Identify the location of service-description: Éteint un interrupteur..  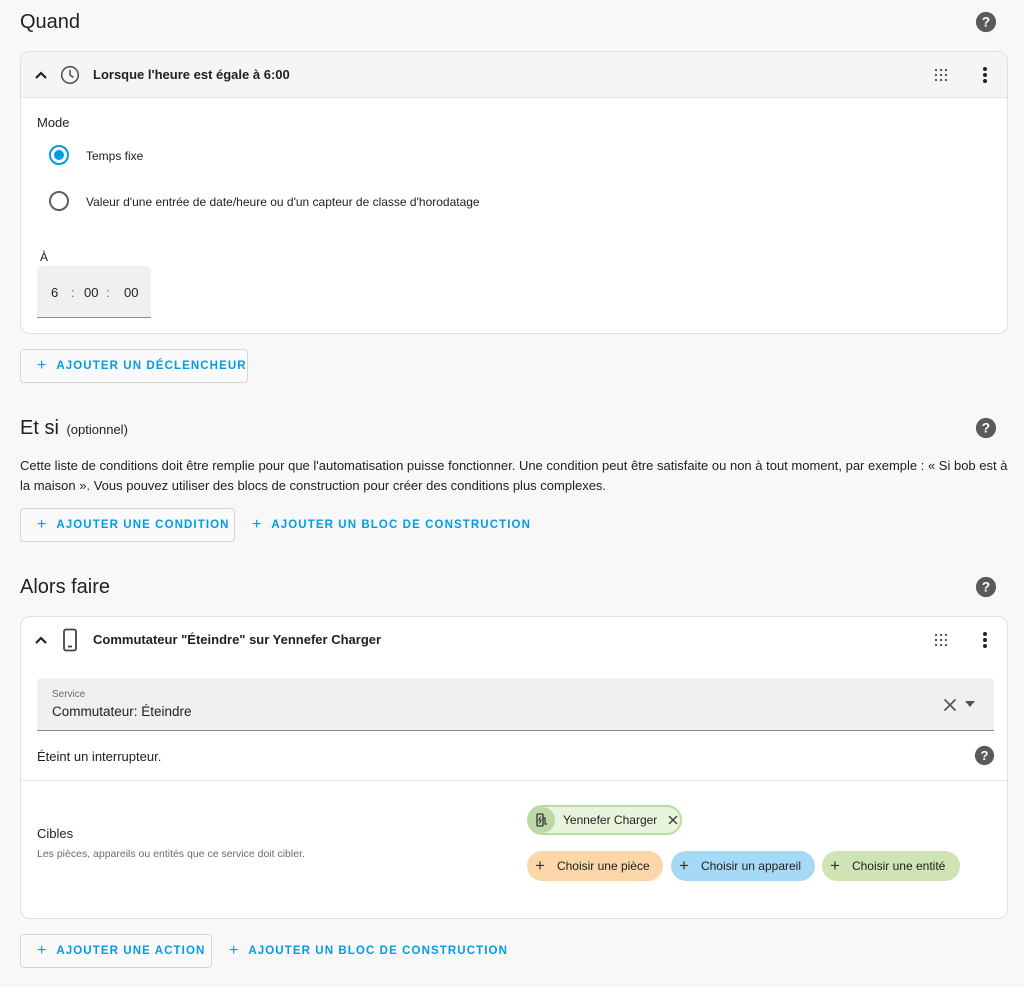
(99, 756).